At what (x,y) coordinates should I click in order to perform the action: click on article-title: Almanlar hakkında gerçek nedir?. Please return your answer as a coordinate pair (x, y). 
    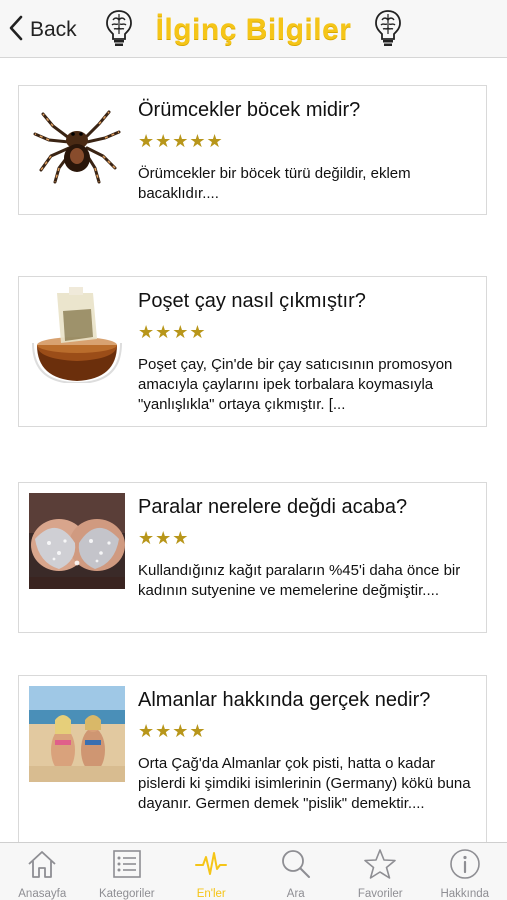
    Looking at the image, I should click on (284, 700).